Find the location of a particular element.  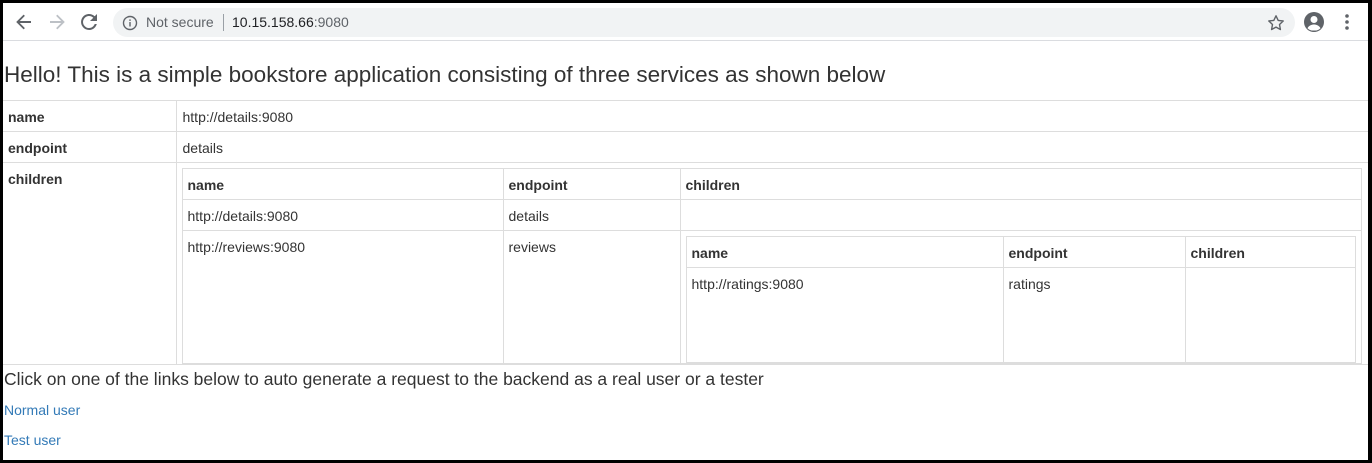

profile-button is located at coordinates (1314, 22).